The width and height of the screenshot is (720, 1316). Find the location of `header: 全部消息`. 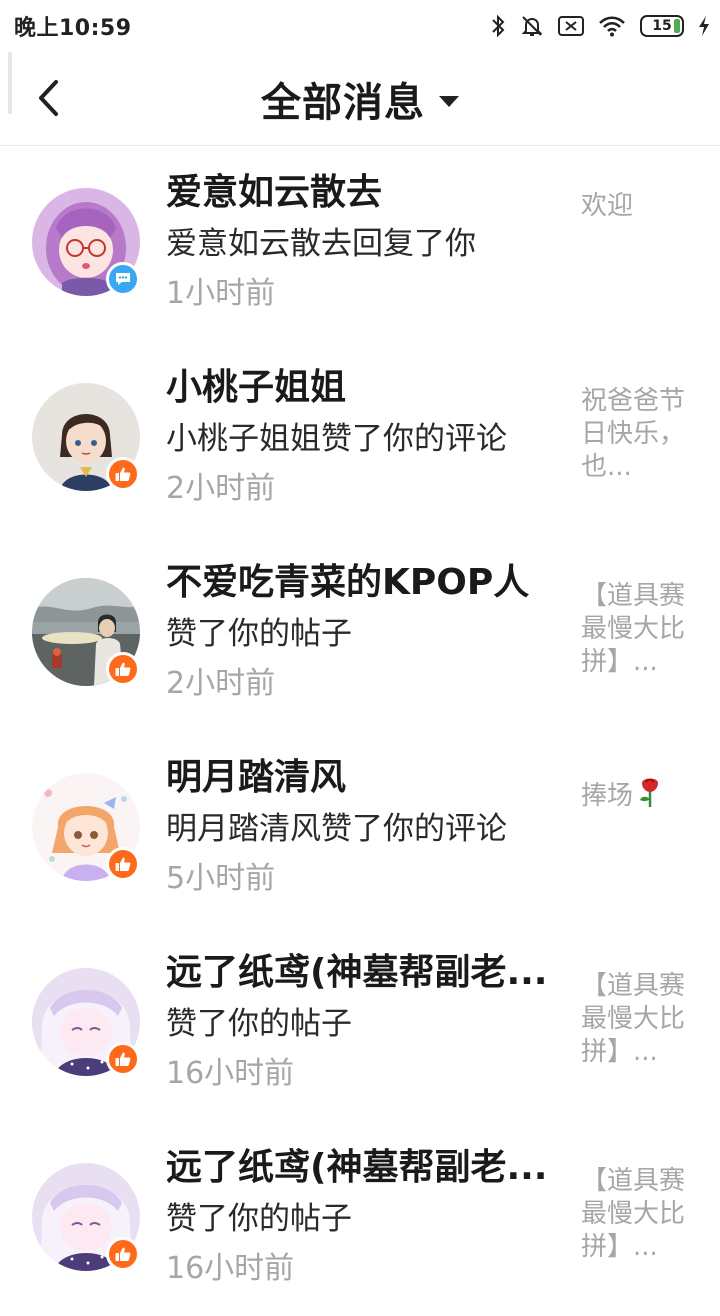

header: 全部消息 is located at coordinates (360, 99).